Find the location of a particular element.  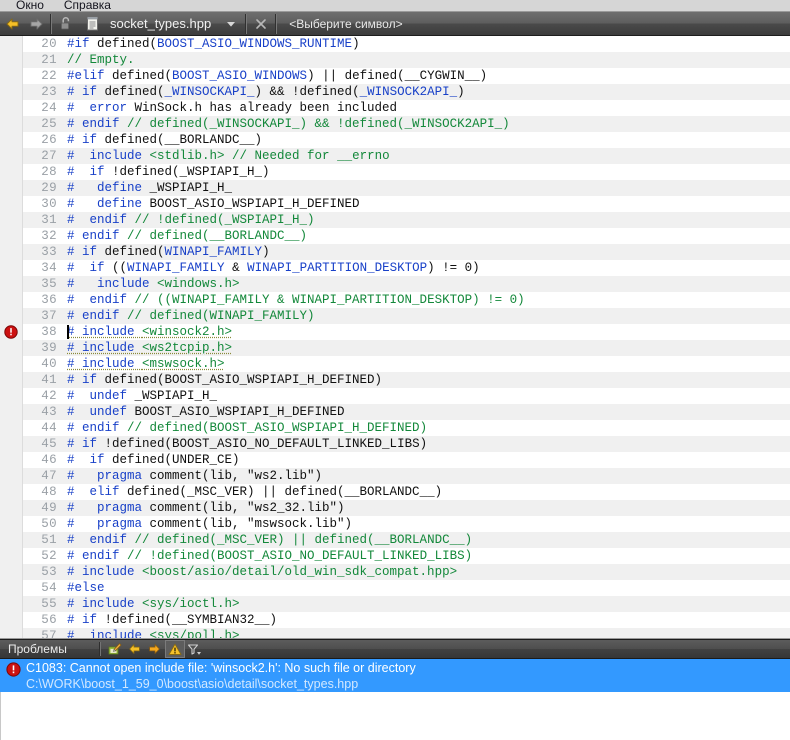

code-line: 28 # if !defined(_WSPIAPI_H_) is located at coordinates (395, 172).